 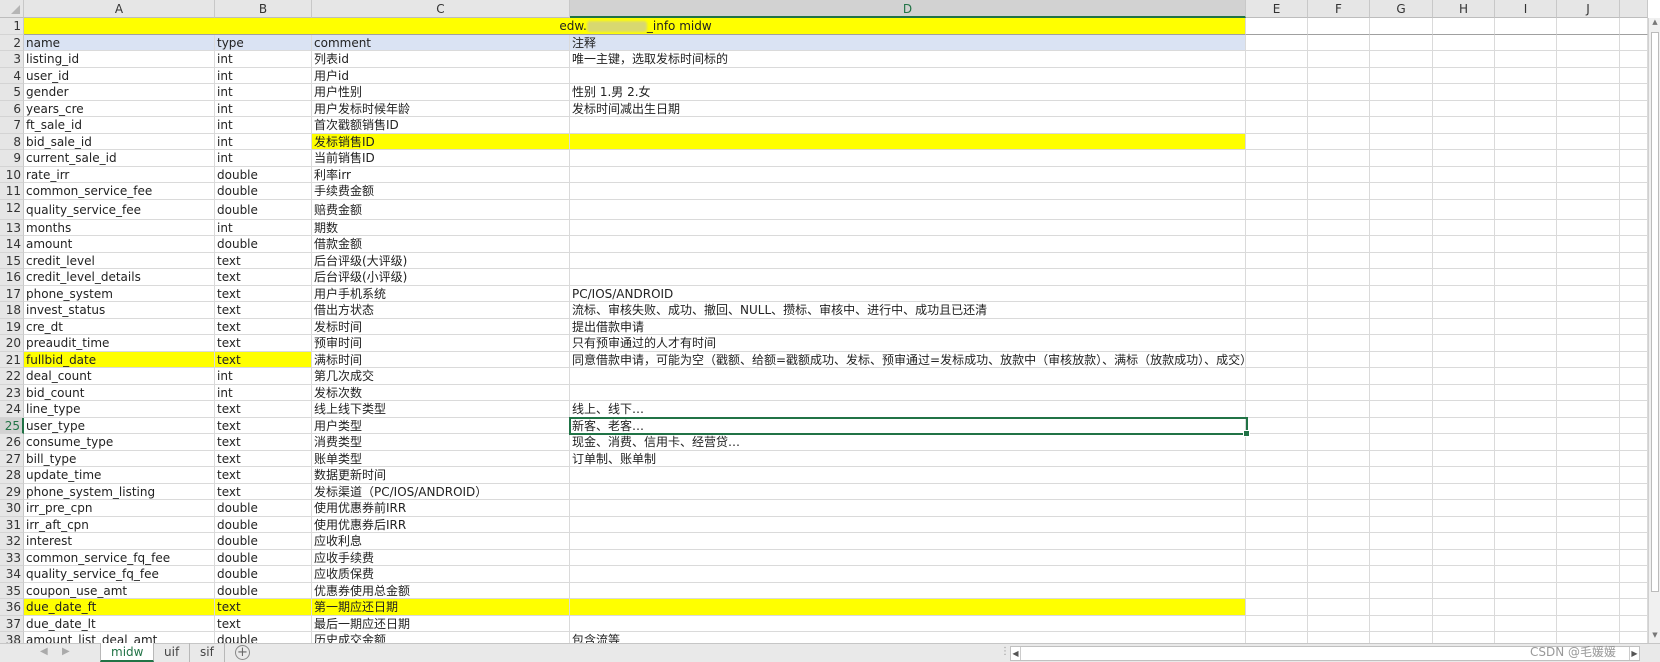 I want to click on cell-comment: 应收质保费, so click(x=441, y=574).